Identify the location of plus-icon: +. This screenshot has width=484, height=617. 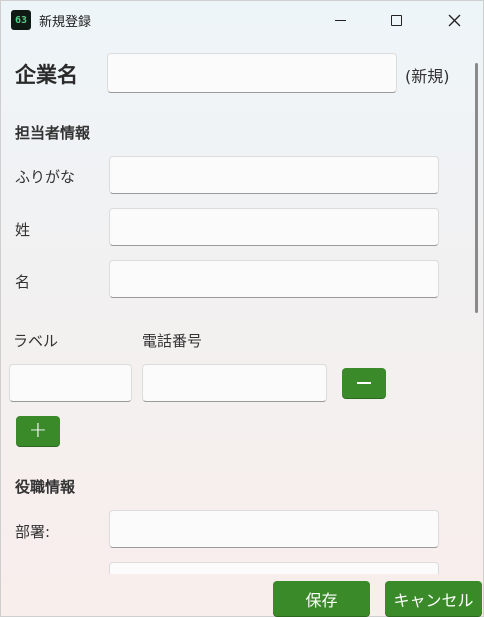
(38, 430).